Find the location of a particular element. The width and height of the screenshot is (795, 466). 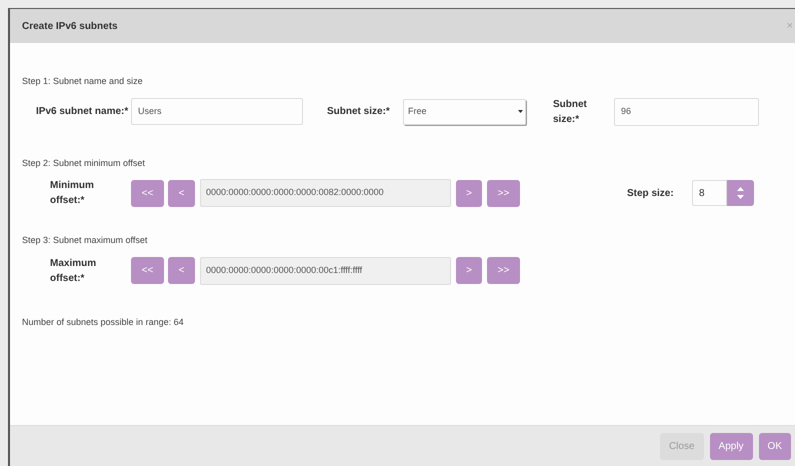

window-title: Create IPv6 subnets is located at coordinates (70, 27).